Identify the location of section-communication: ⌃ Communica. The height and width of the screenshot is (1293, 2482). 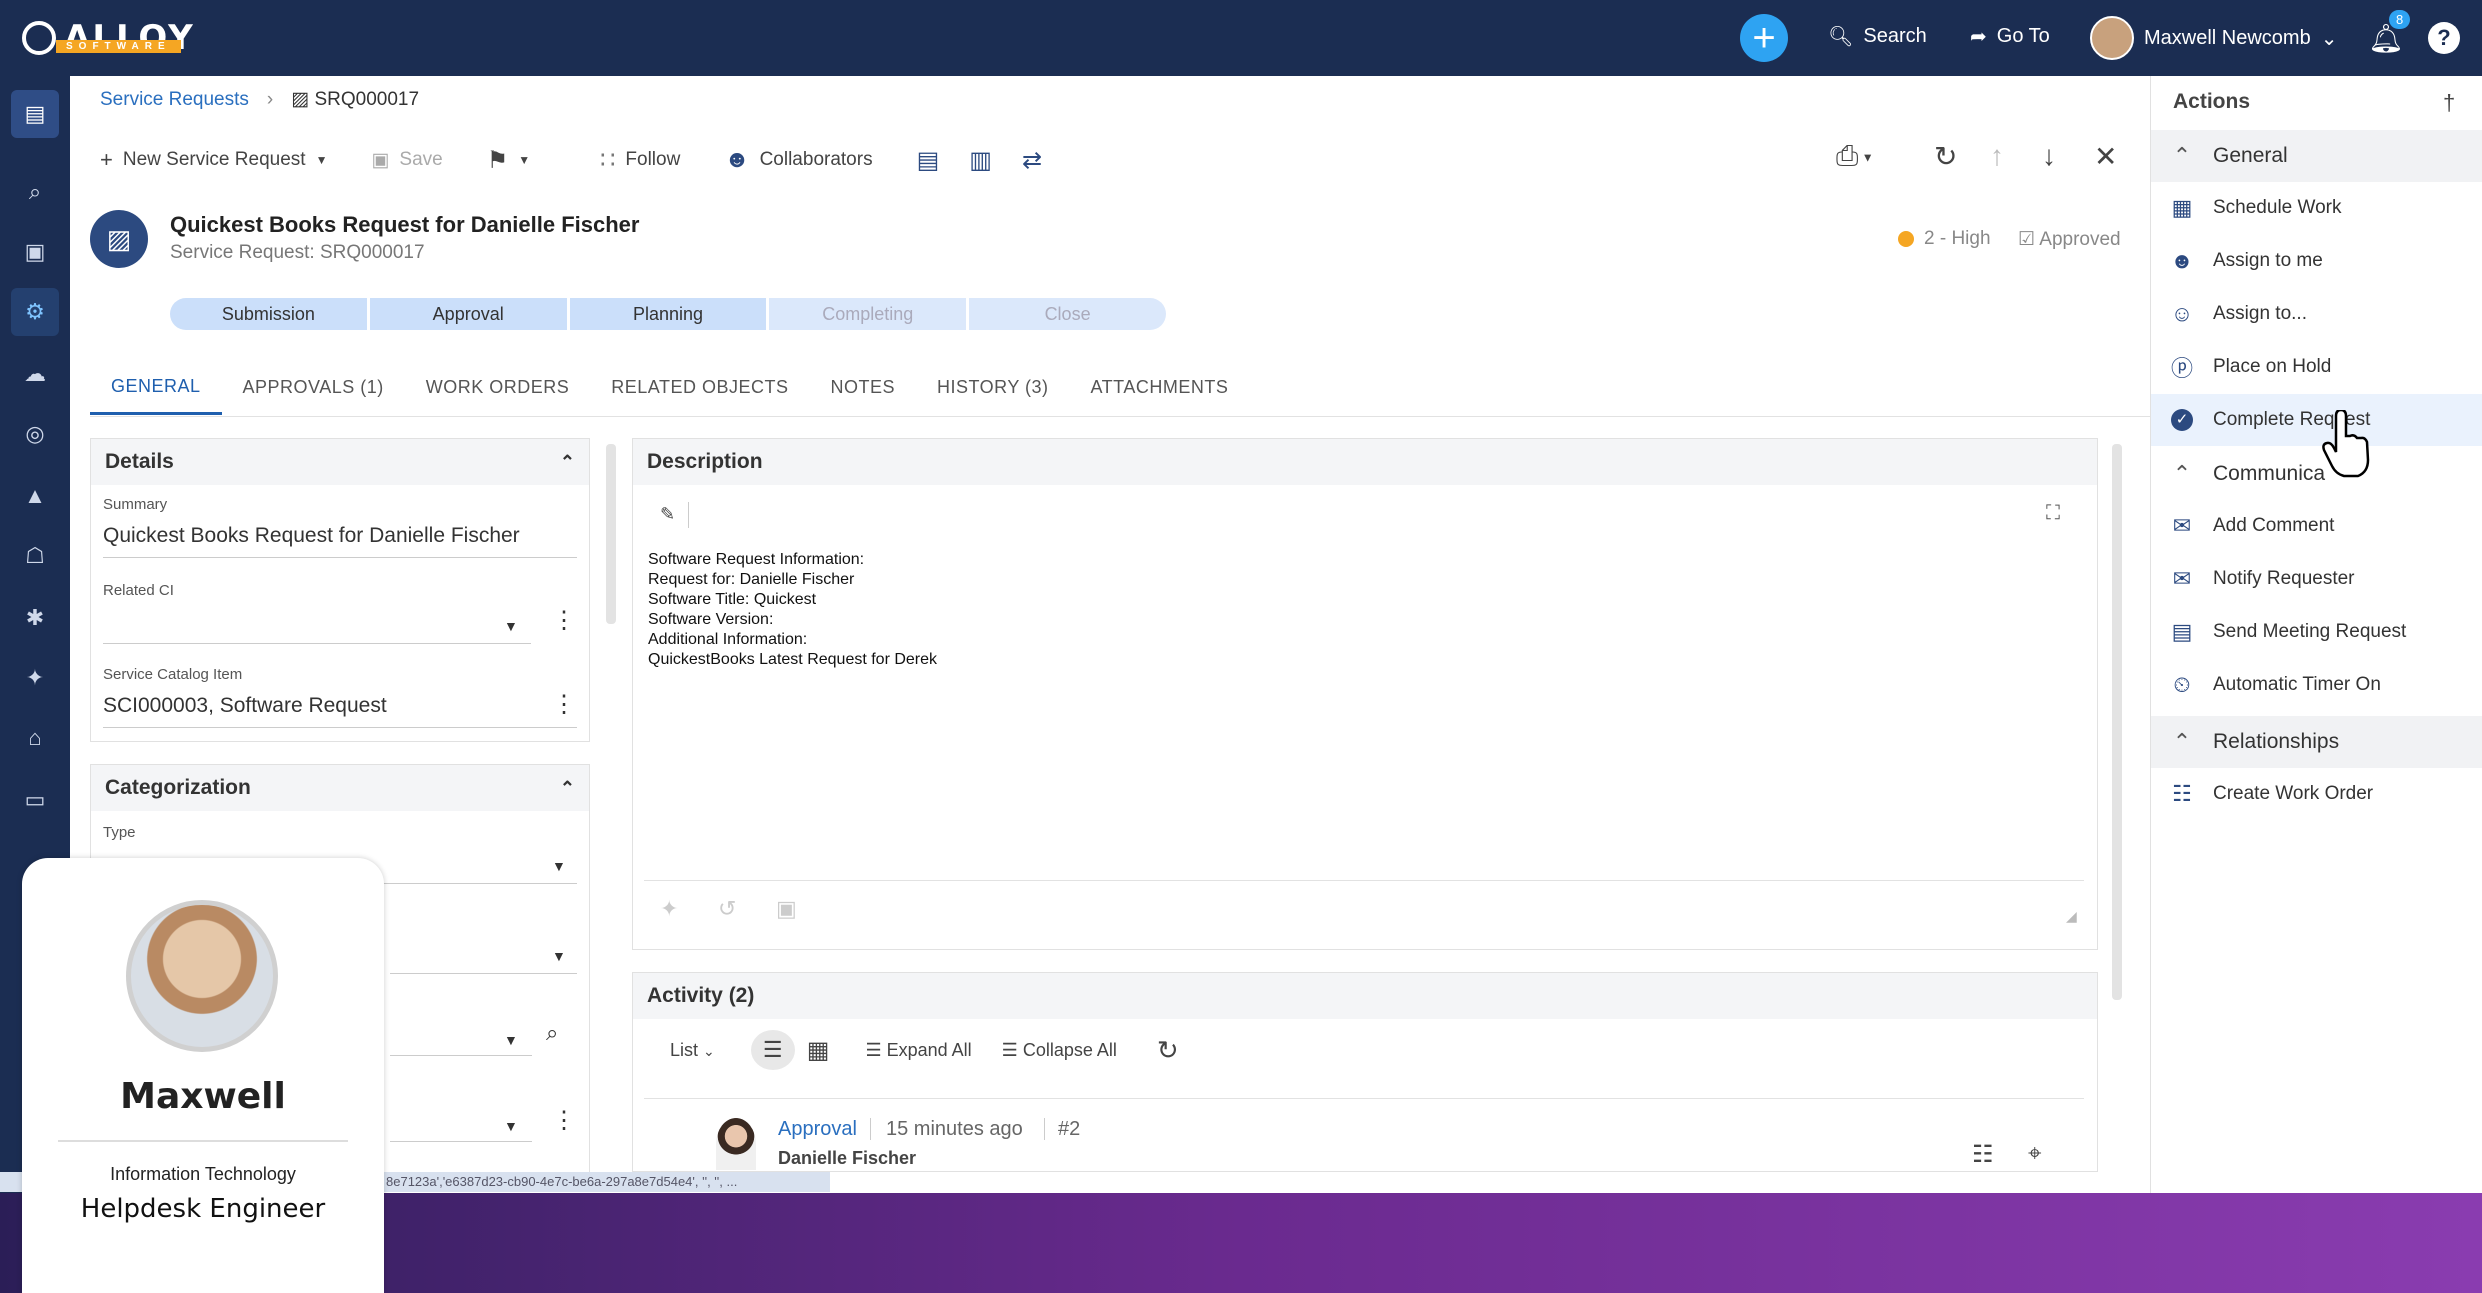
(2316, 474).